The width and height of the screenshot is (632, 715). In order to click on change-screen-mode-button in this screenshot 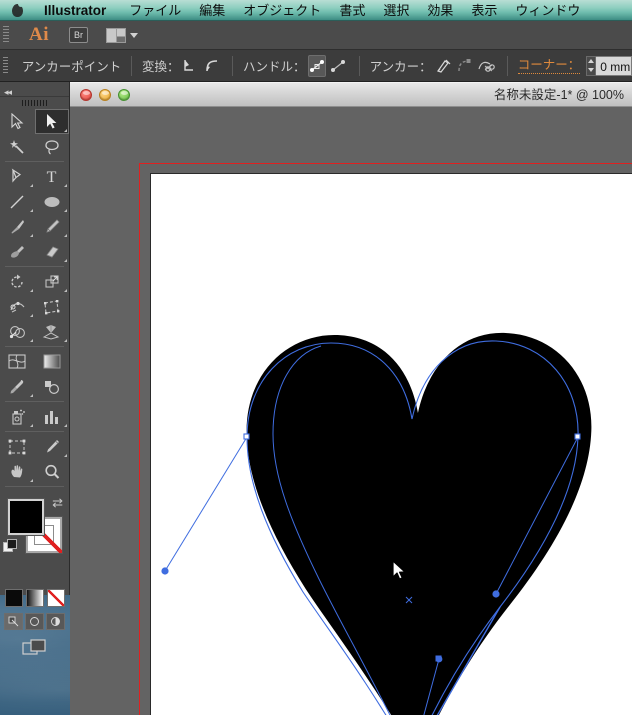, I will do `click(34, 648)`.